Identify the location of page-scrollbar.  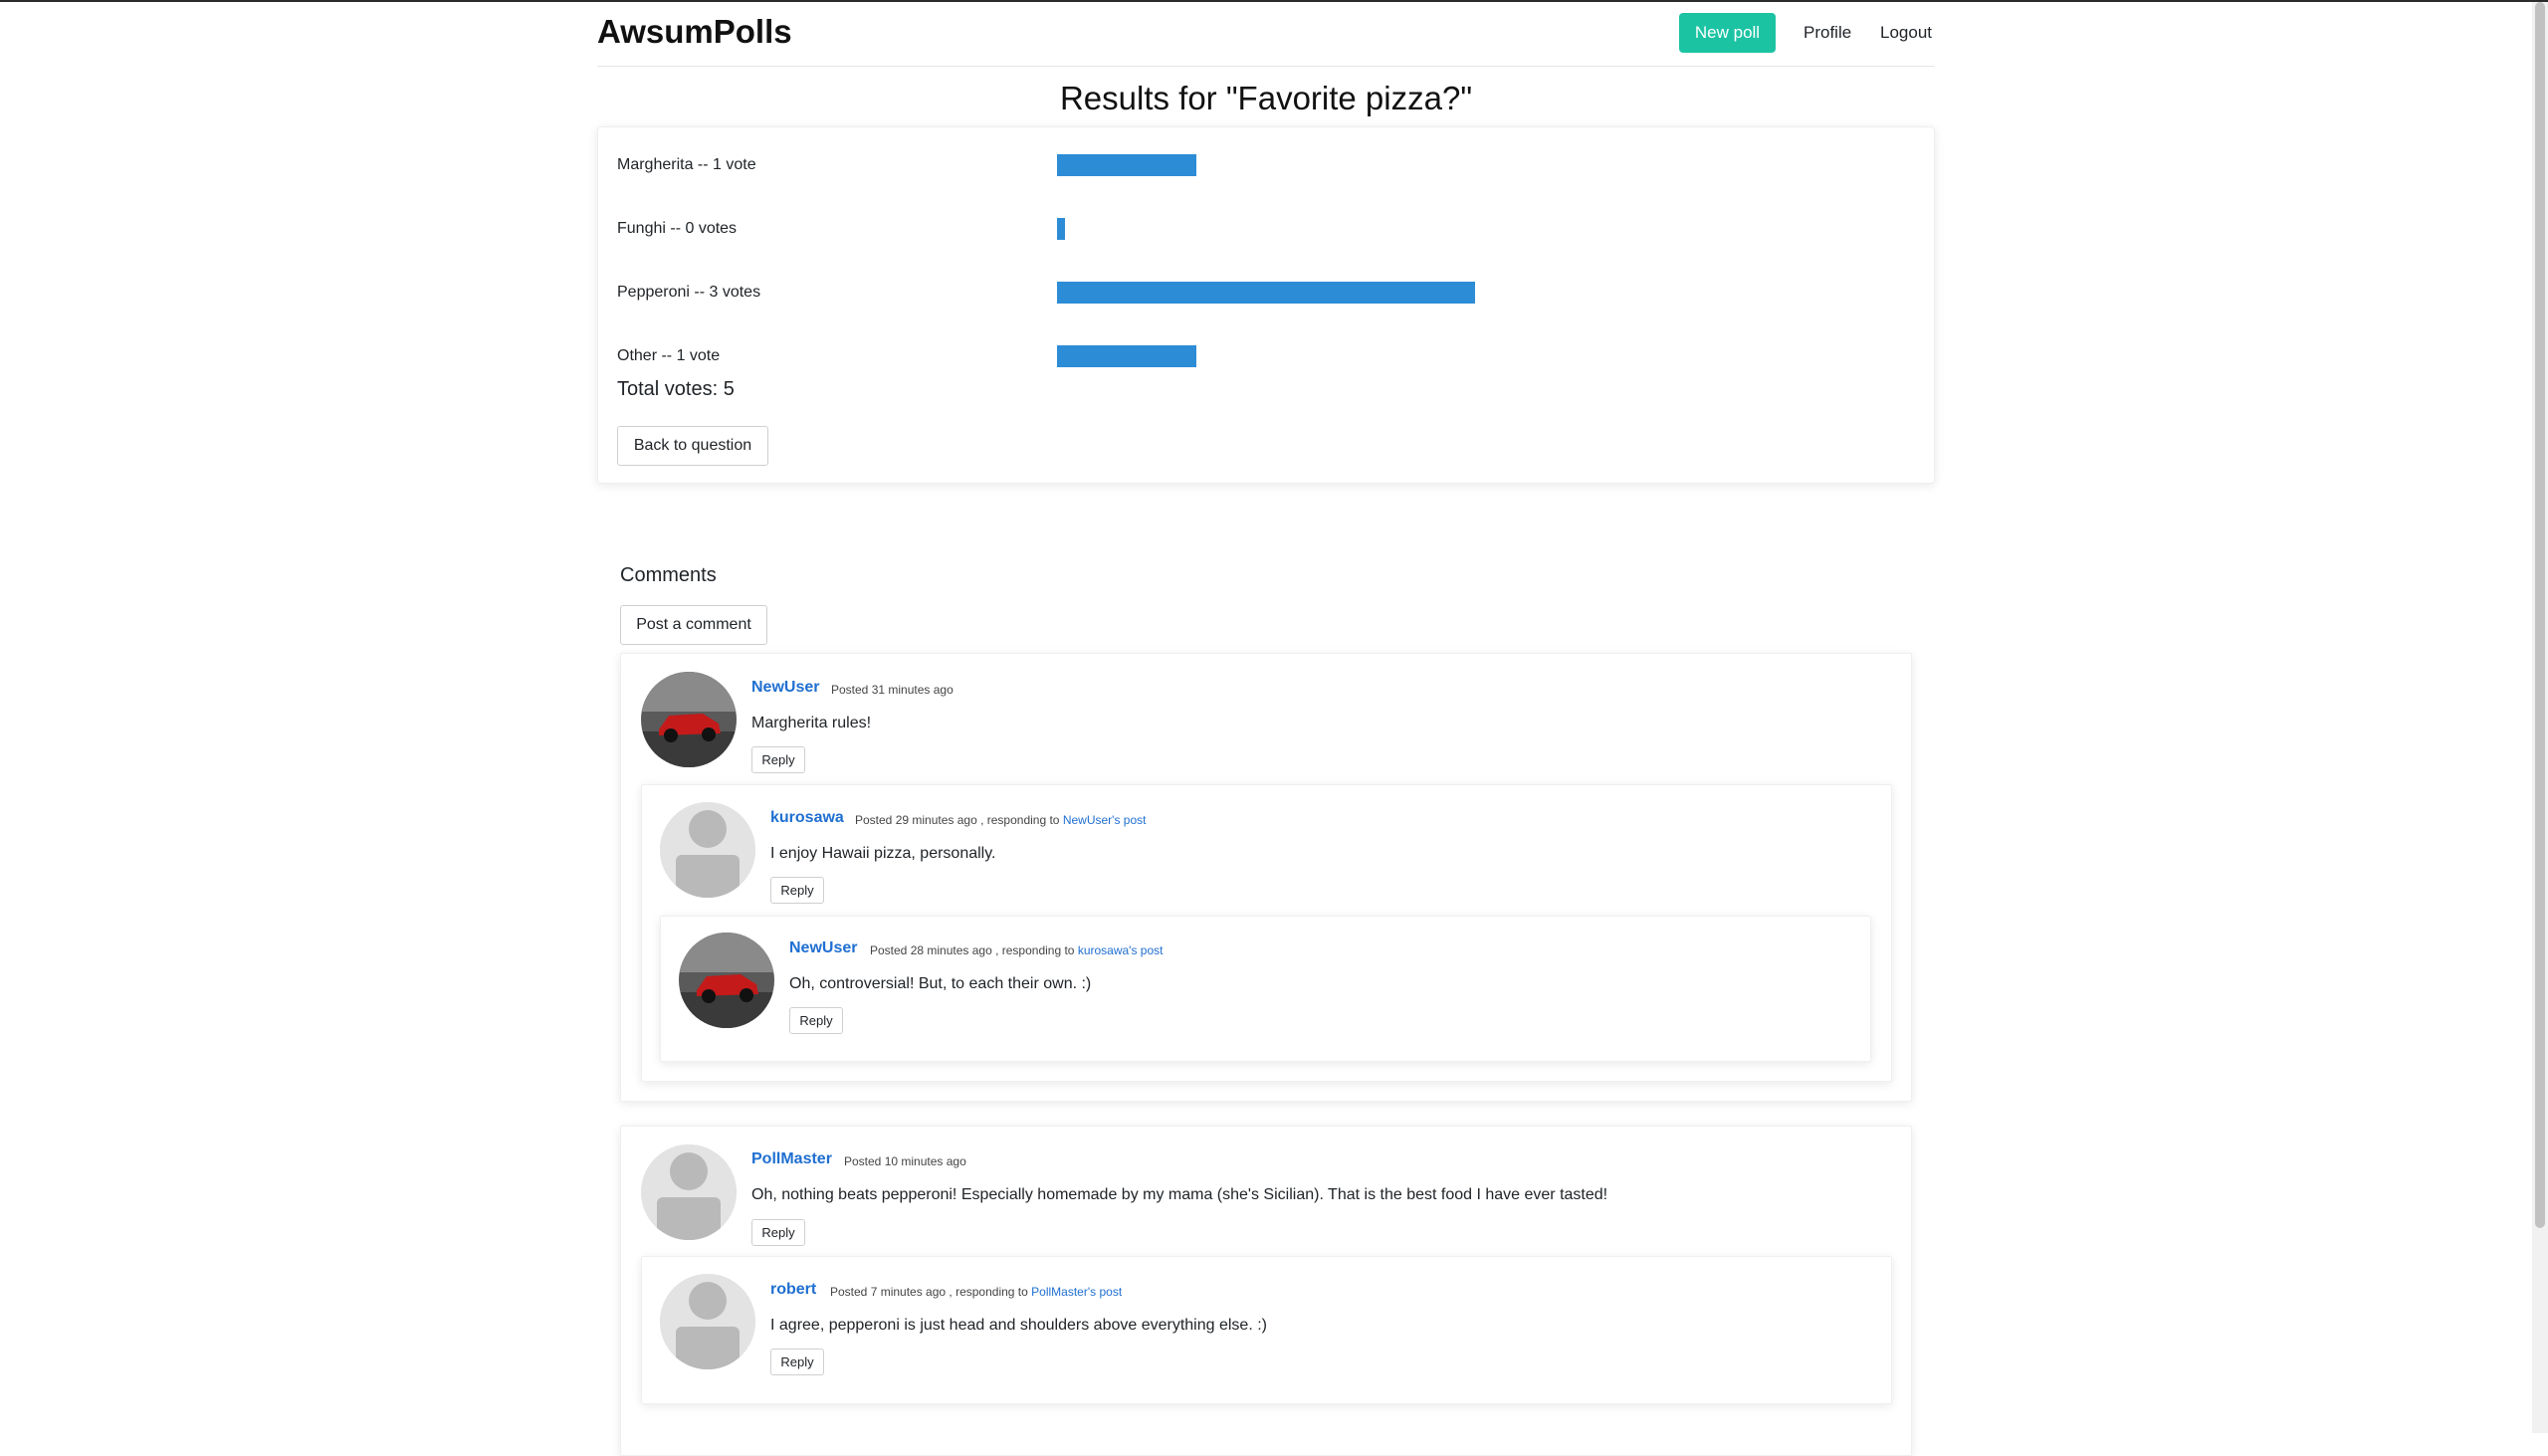
(2540, 717).